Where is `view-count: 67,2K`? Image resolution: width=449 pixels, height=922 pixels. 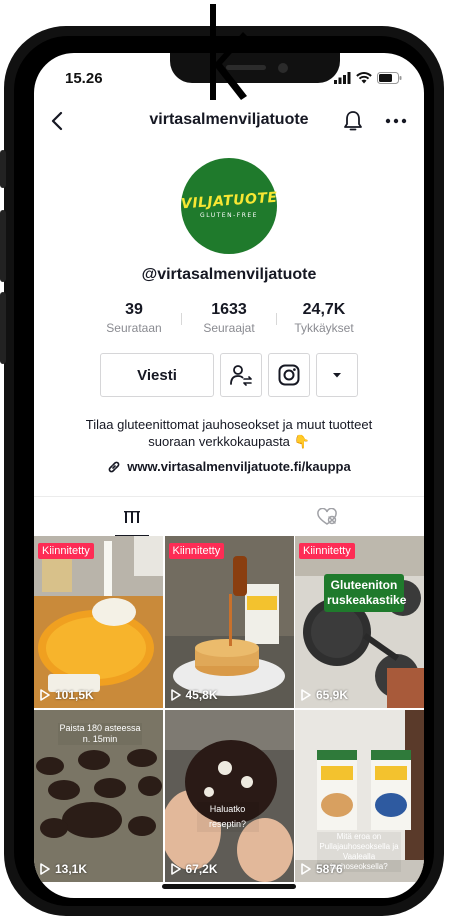
view-count: 67,2K is located at coordinates (194, 869).